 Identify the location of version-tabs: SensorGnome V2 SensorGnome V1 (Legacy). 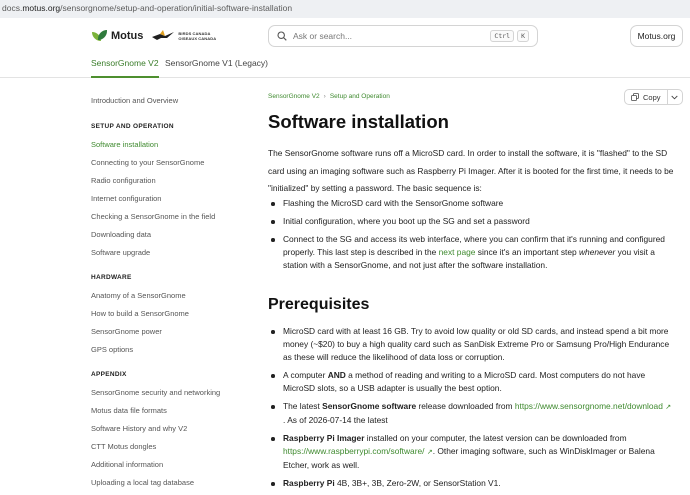
(345, 67).